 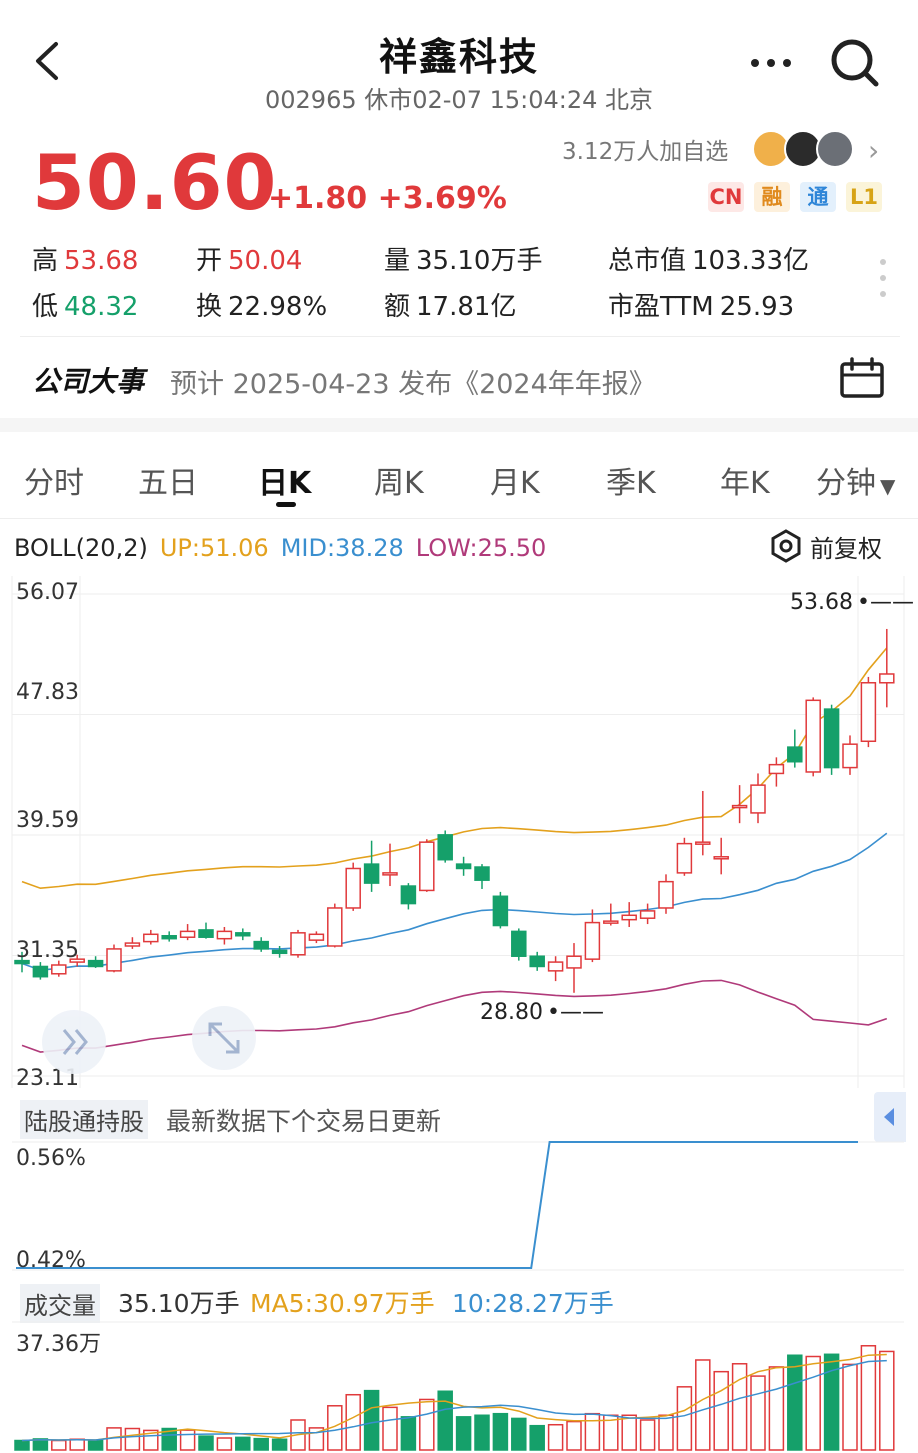 What do you see at coordinates (168, 480) in the screenshot?
I see `tab-five-day: 五日` at bounding box center [168, 480].